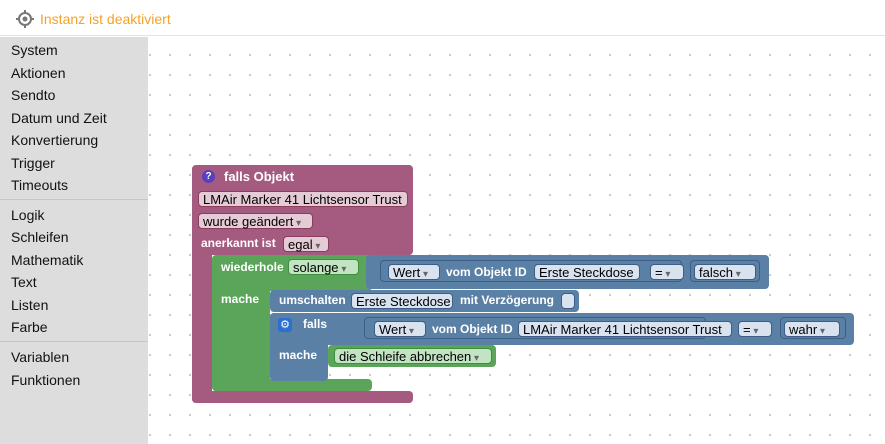 Image resolution: width=885 pixels, height=444 pixels. I want to click on loop-condition-value-dropdown: falsch, so click(725, 272).